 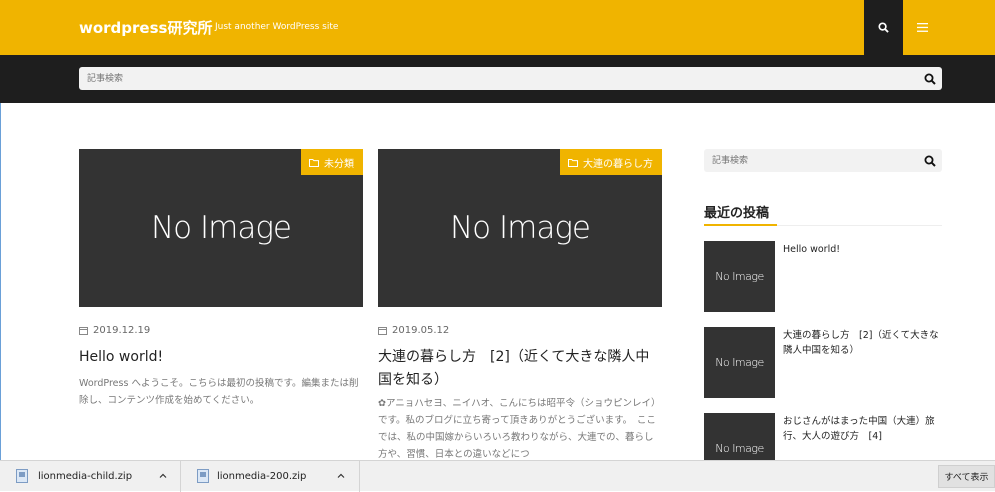 I want to click on site-header: wordpress研究所 Just another WordPress site, so click(x=497, y=27).